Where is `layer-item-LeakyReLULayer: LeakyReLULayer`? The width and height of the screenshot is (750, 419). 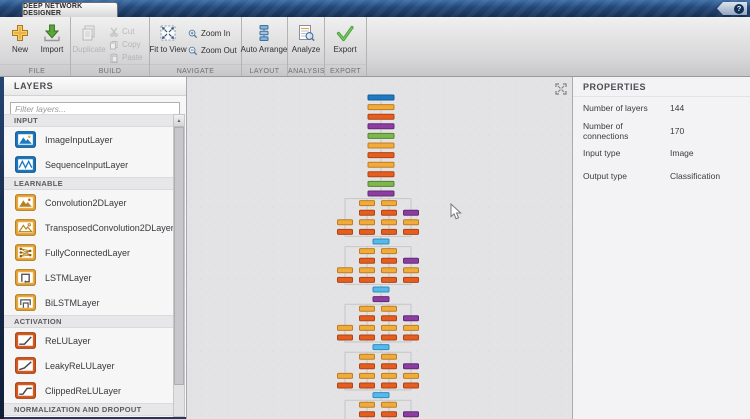 layer-item-LeakyReLULayer: LeakyReLULayer is located at coordinates (88, 365).